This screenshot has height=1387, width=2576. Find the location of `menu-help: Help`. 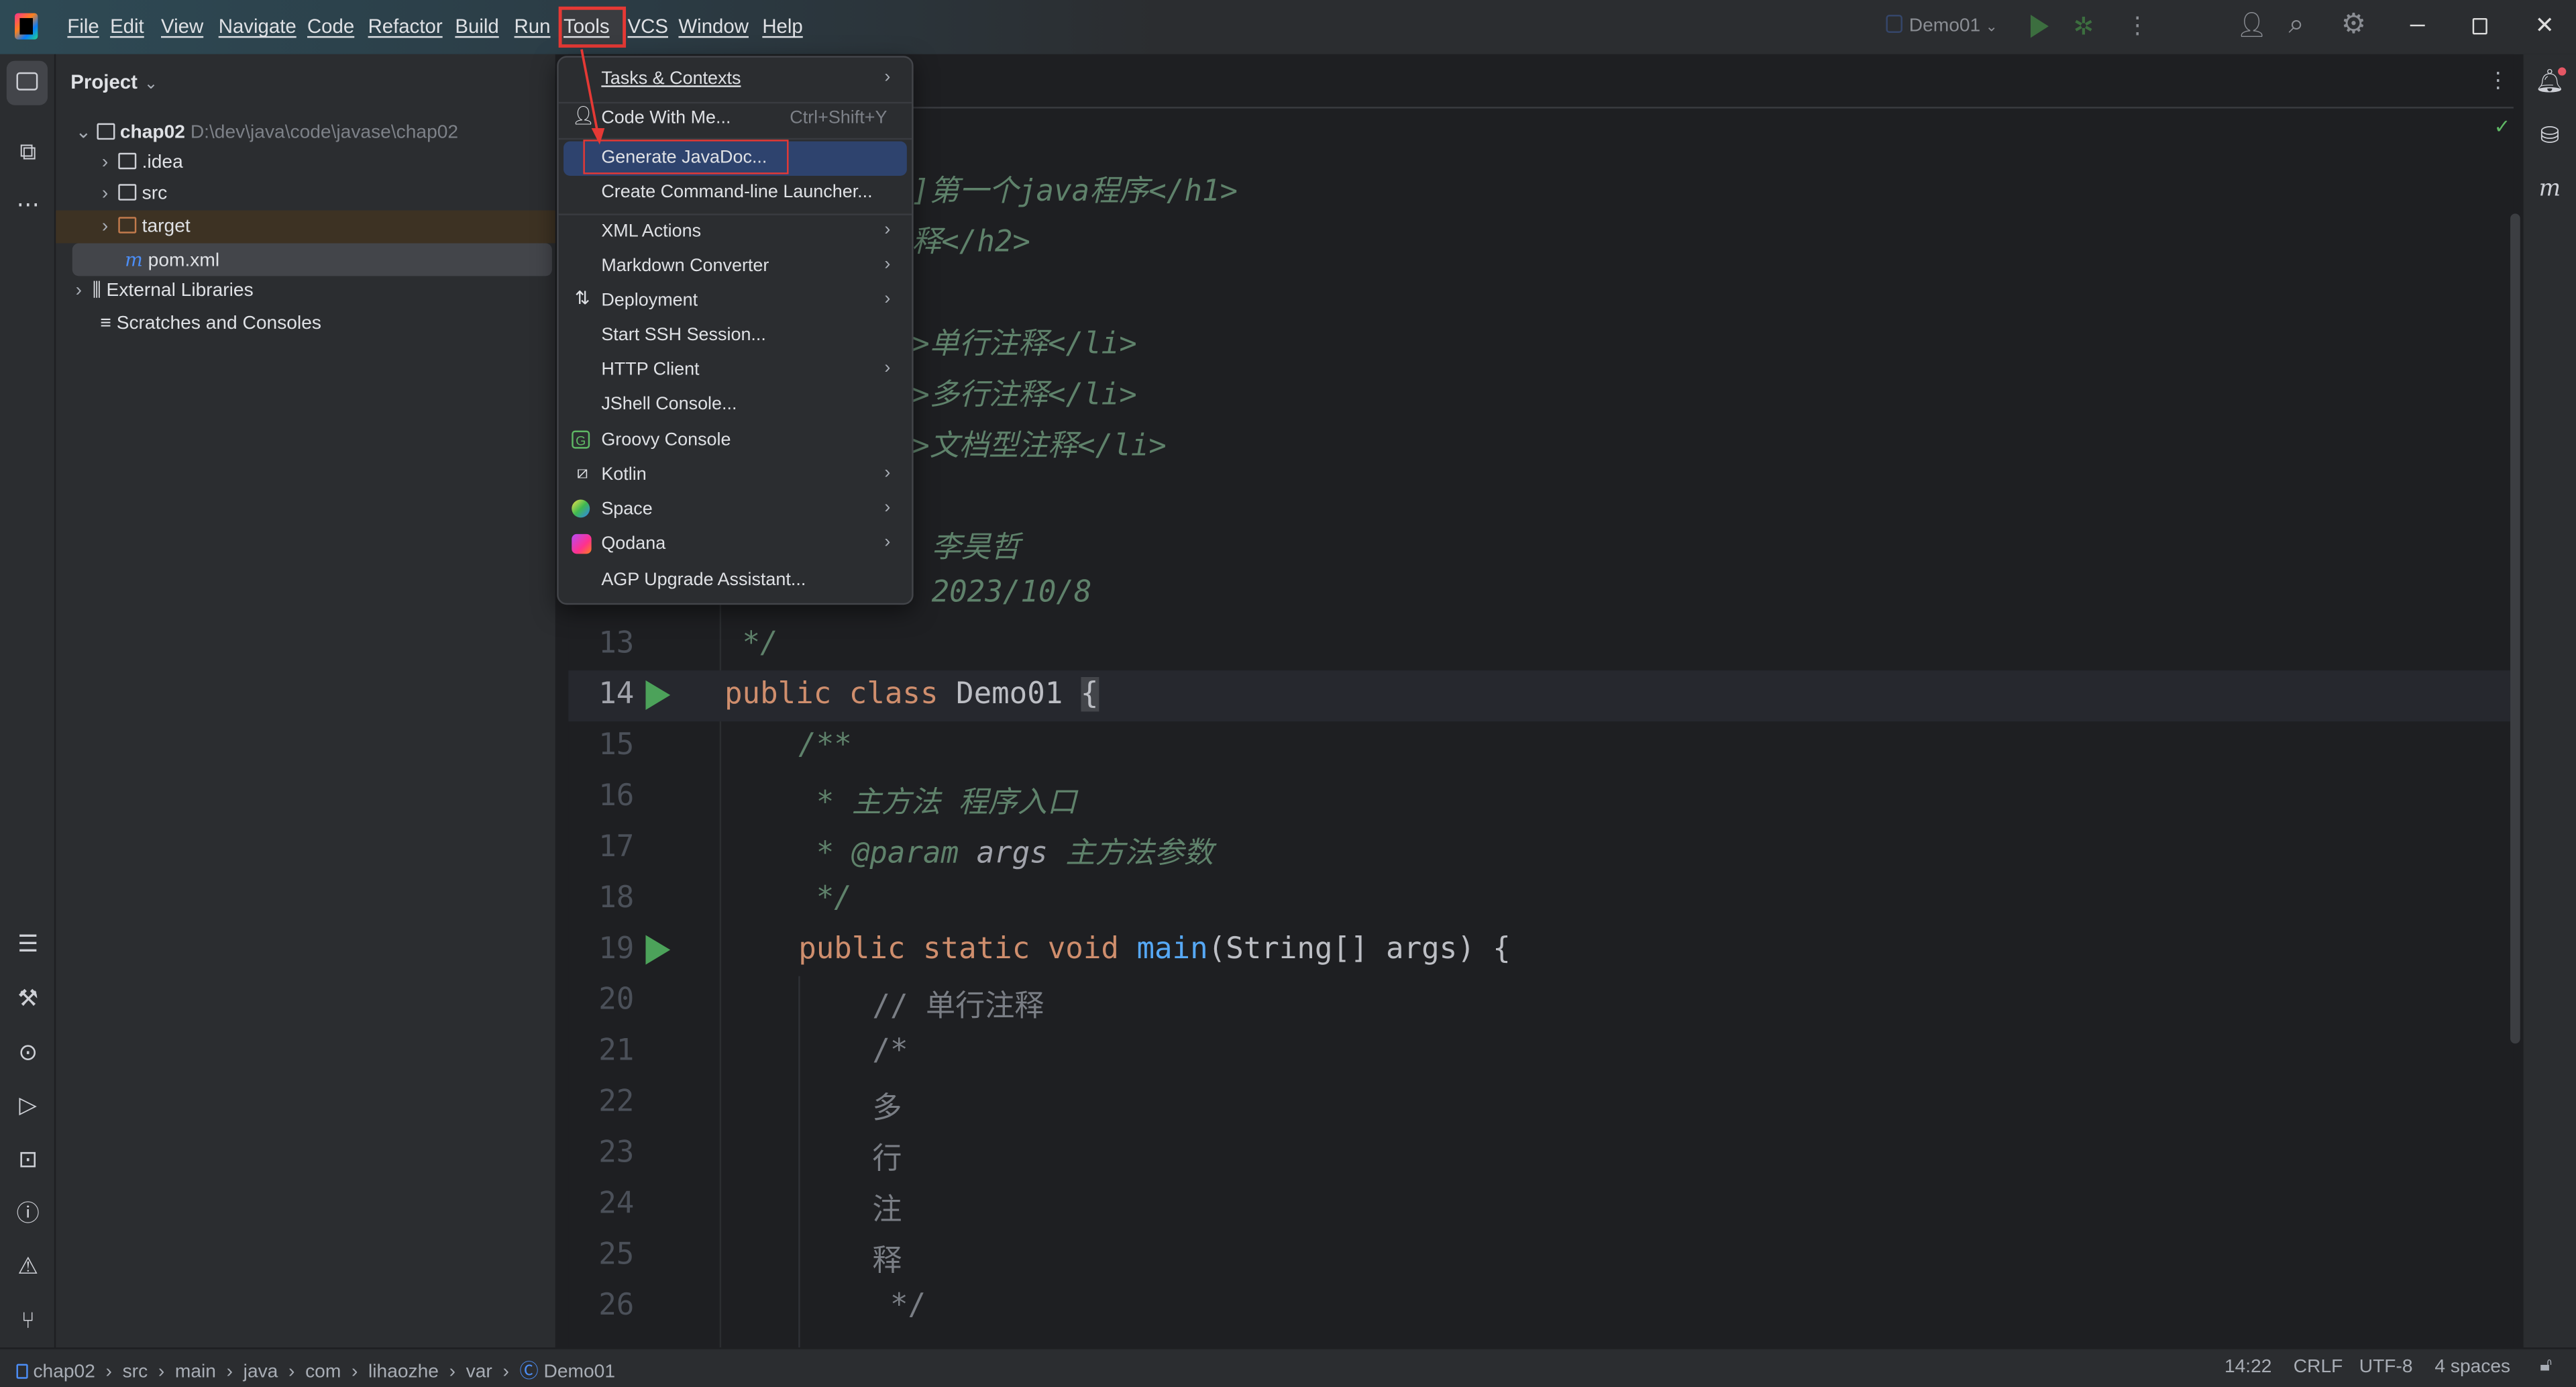

menu-help: Help is located at coordinates (782, 26).